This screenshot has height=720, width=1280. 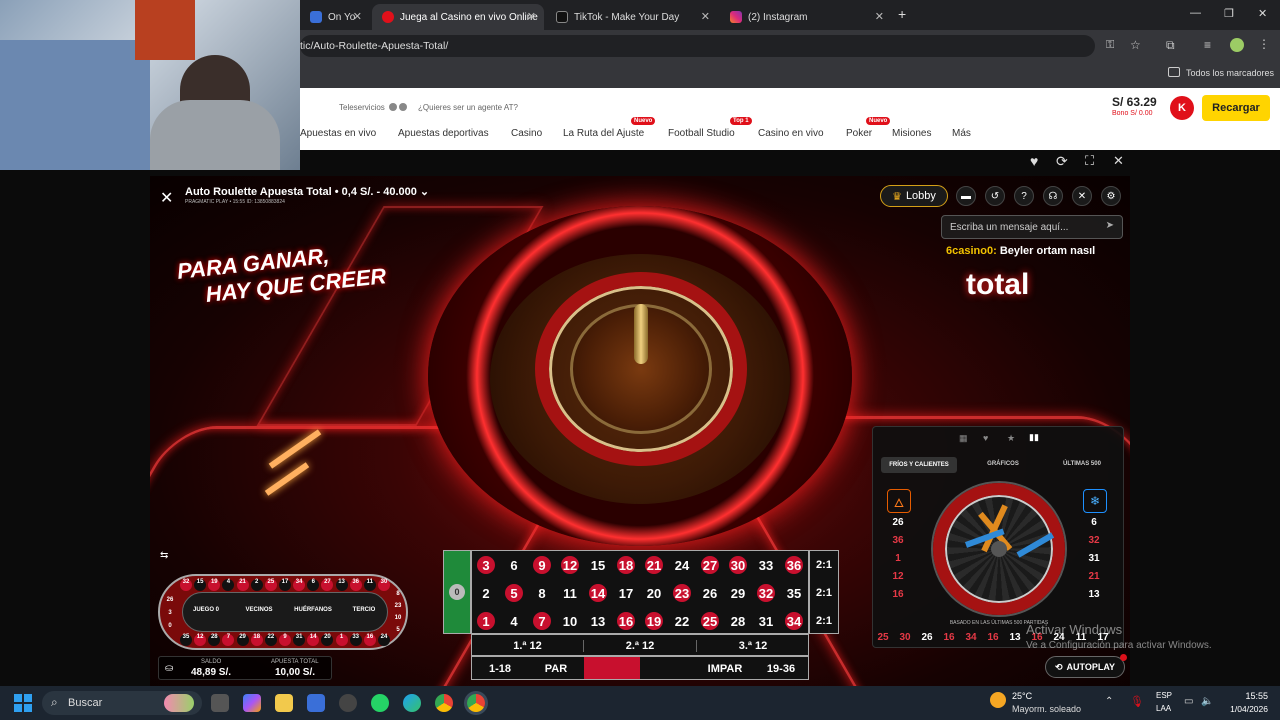 I want to click on new-tab-button: +, so click(x=902, y=14).